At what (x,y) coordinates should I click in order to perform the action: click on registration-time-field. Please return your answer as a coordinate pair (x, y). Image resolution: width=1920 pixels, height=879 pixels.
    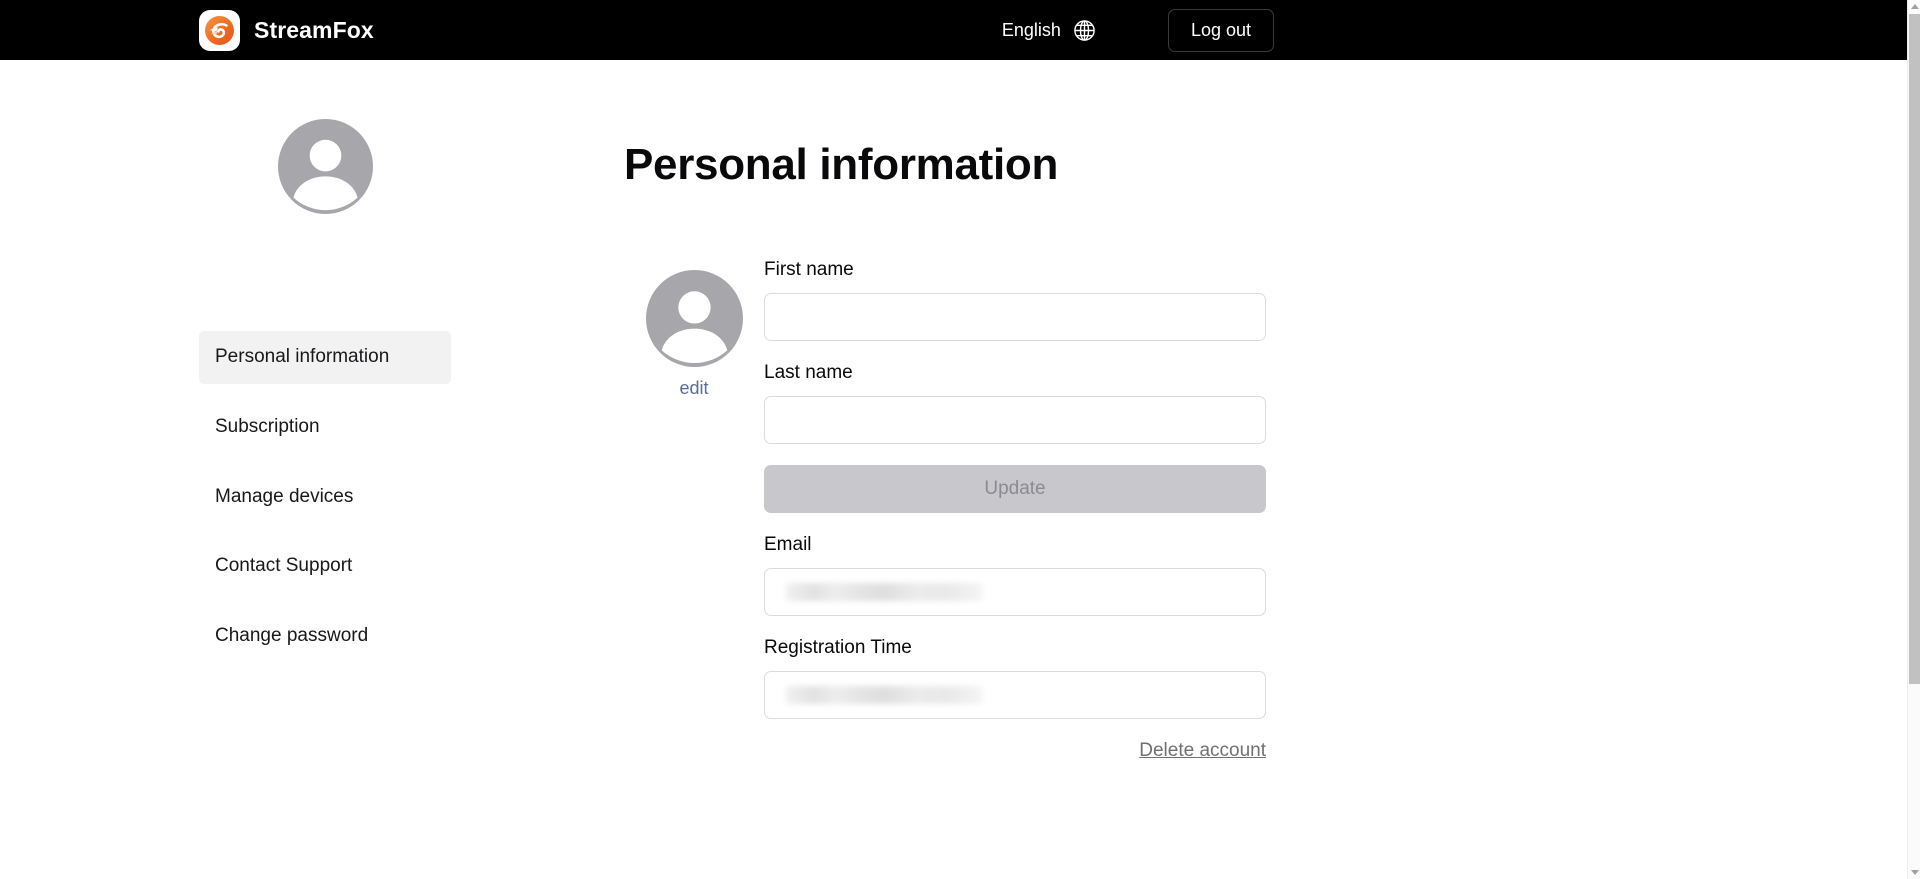
    Looking at the image, I should click on (1015, 694).